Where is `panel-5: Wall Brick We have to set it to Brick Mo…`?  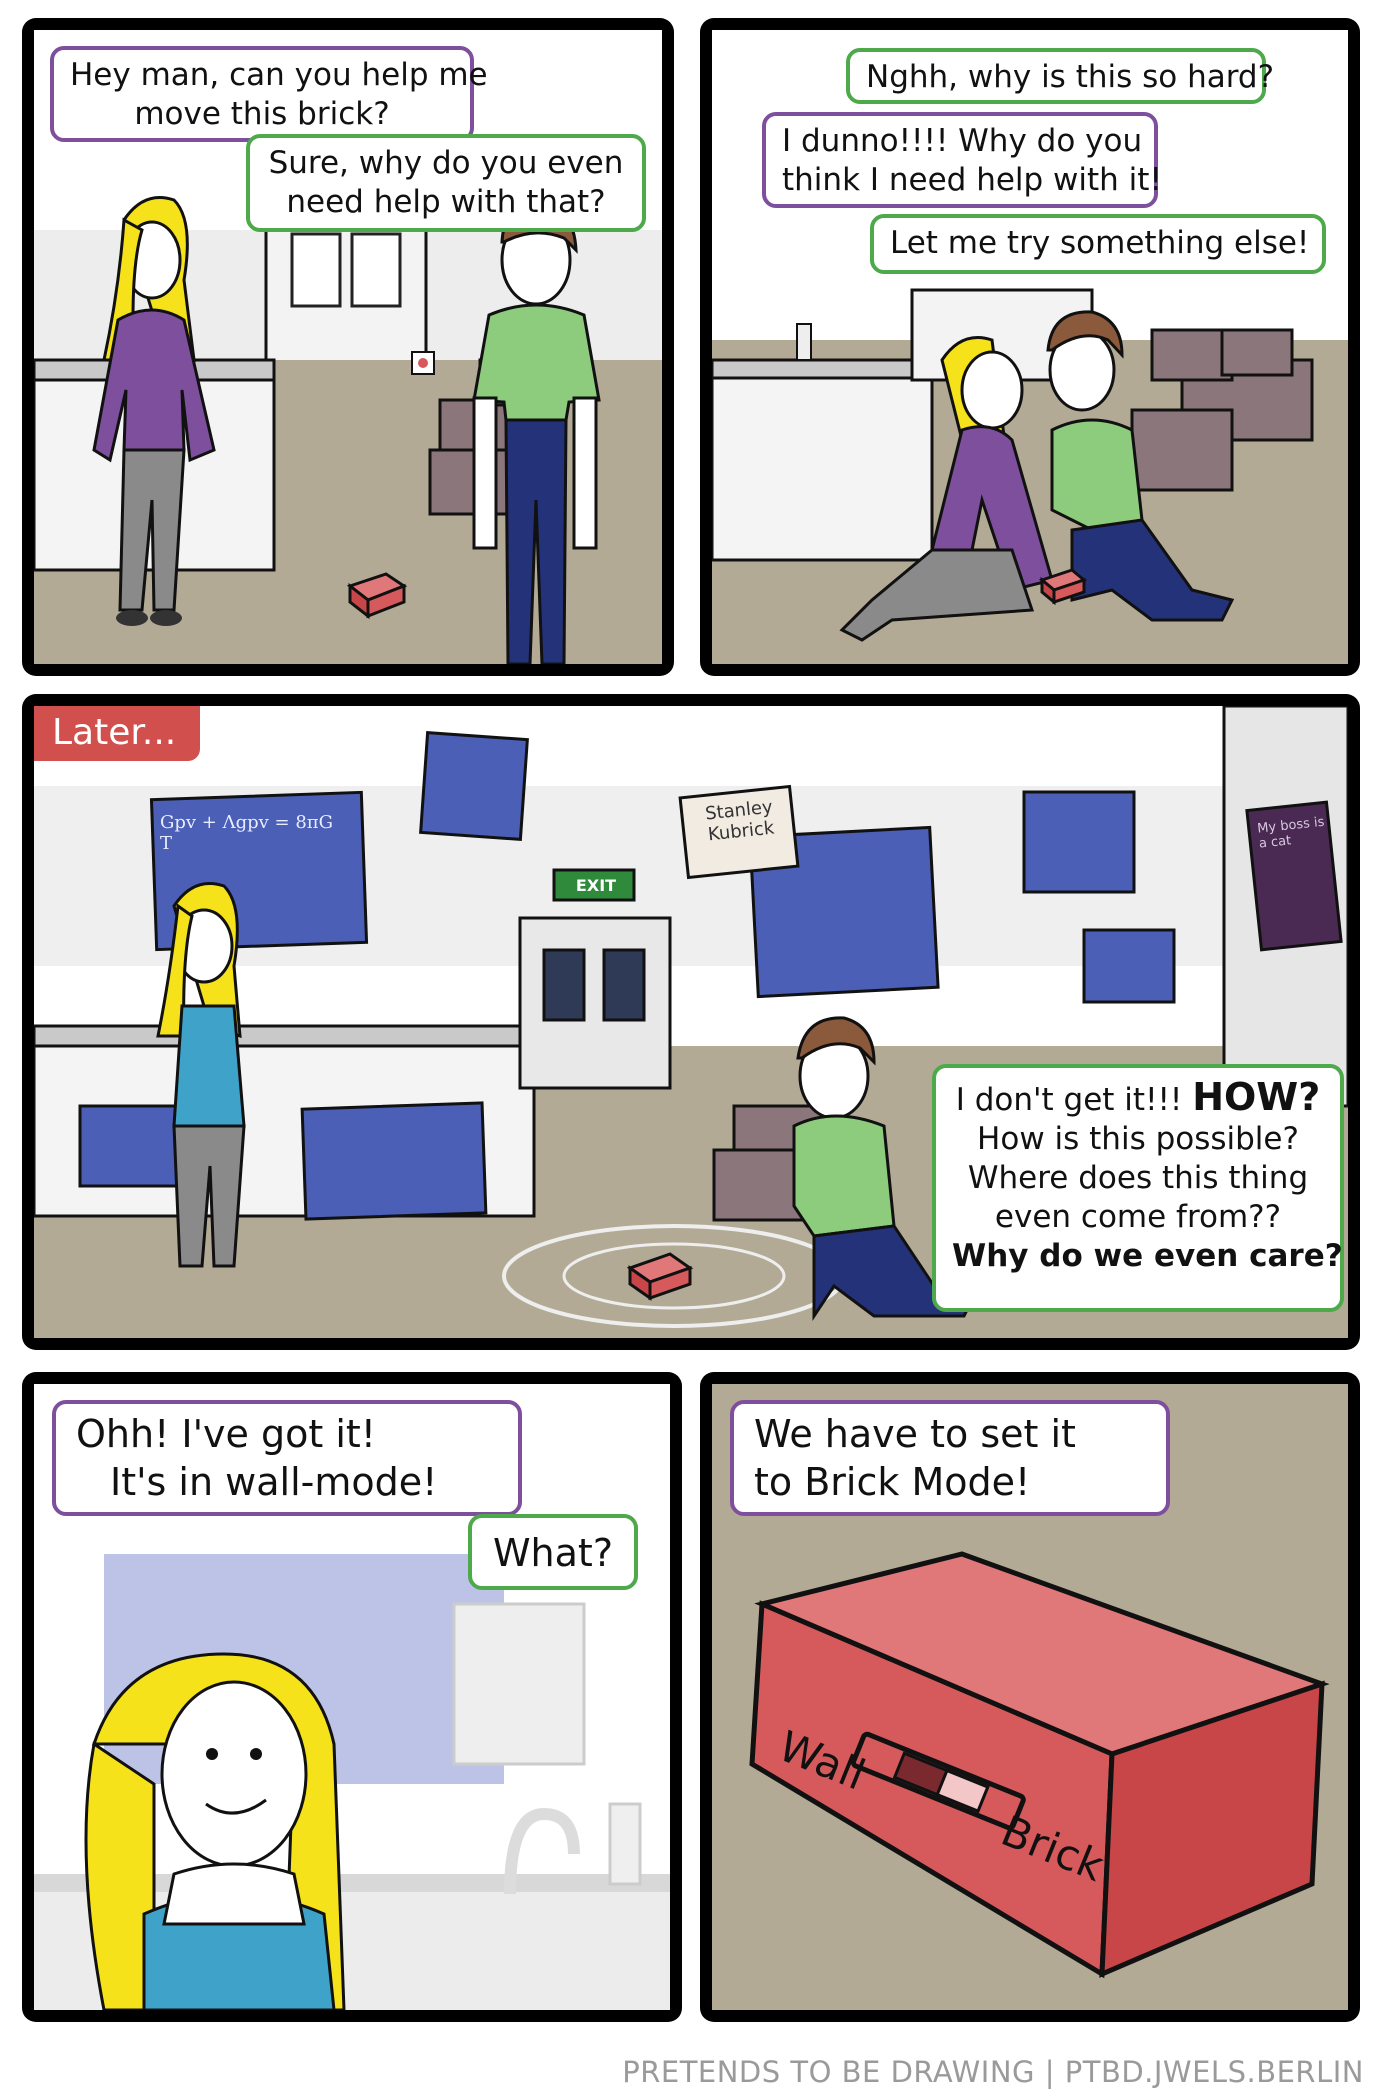 panel-5: Wall Brick We have to set it to Brick Mo… is located at coordinates (1030, 1697).